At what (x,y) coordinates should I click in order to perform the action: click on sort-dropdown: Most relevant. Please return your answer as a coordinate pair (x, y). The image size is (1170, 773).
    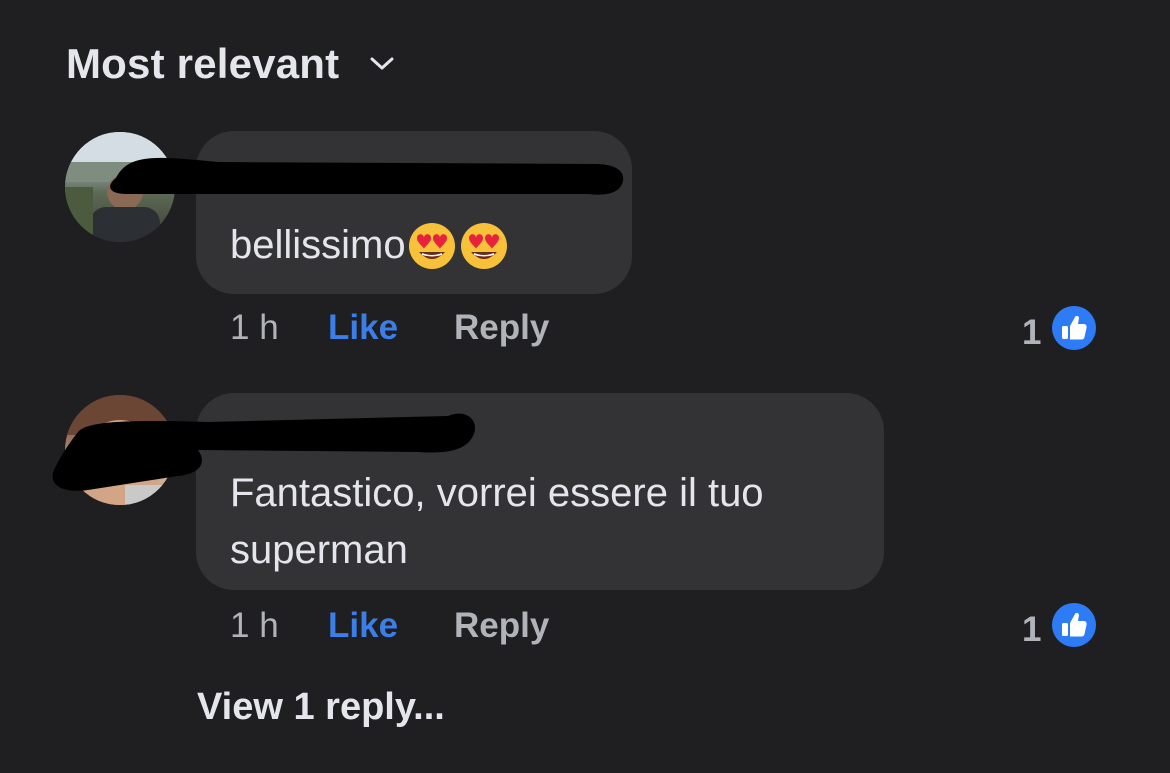
    Looking at the image, I should click on (232, 64).